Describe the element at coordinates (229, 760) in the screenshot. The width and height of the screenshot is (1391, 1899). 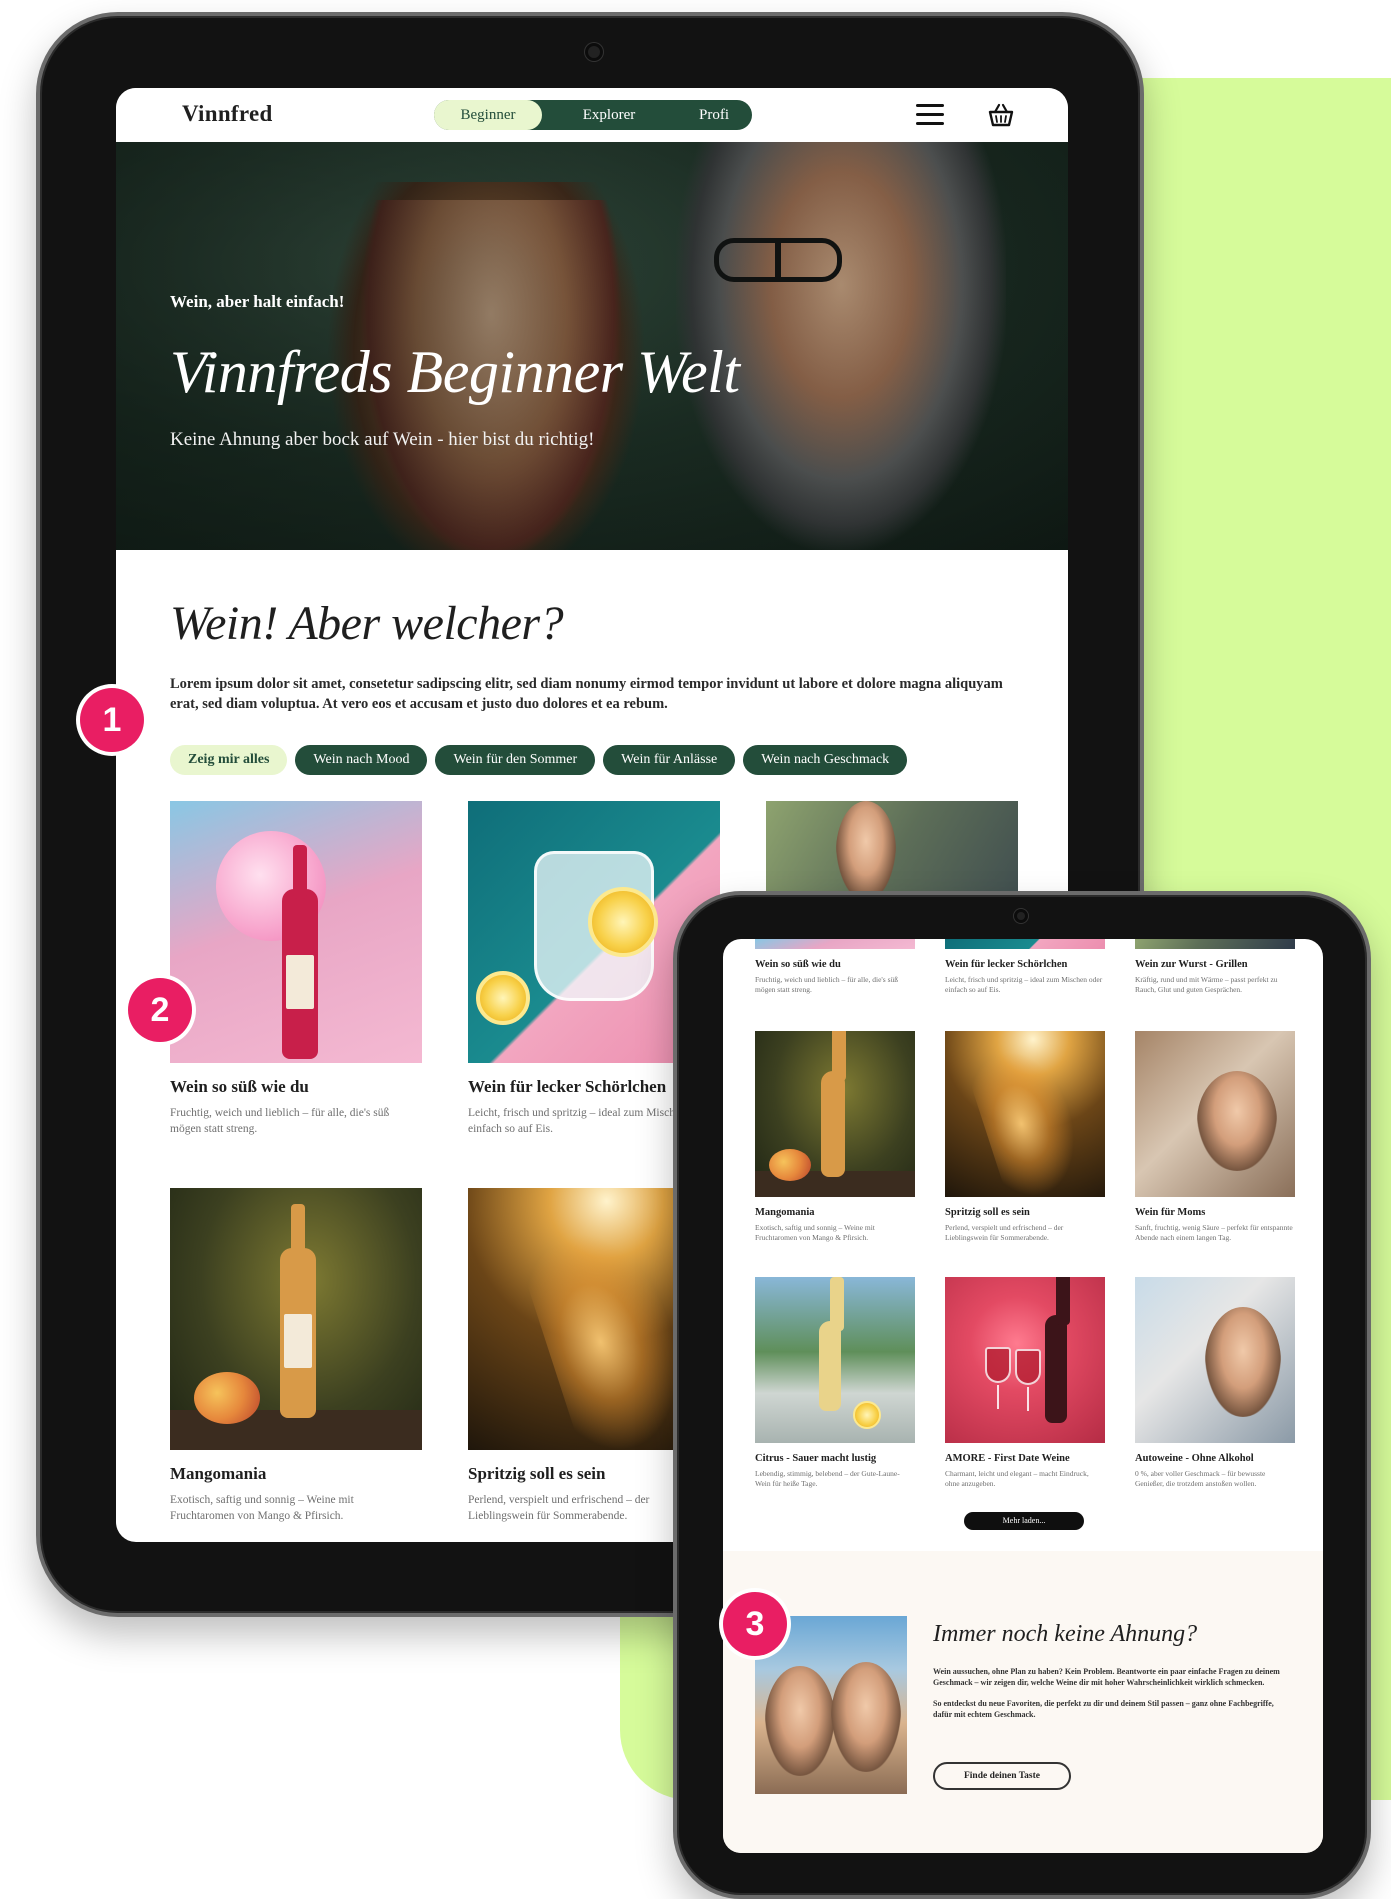
I see `filter-chip-all: Zeig mir alles` at that location.